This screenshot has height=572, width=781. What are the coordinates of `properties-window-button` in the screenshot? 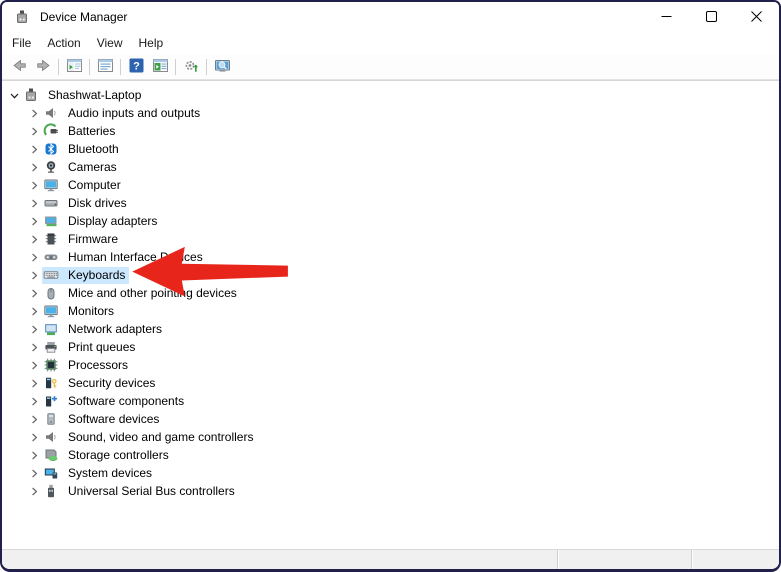 It's located at (105, 67).